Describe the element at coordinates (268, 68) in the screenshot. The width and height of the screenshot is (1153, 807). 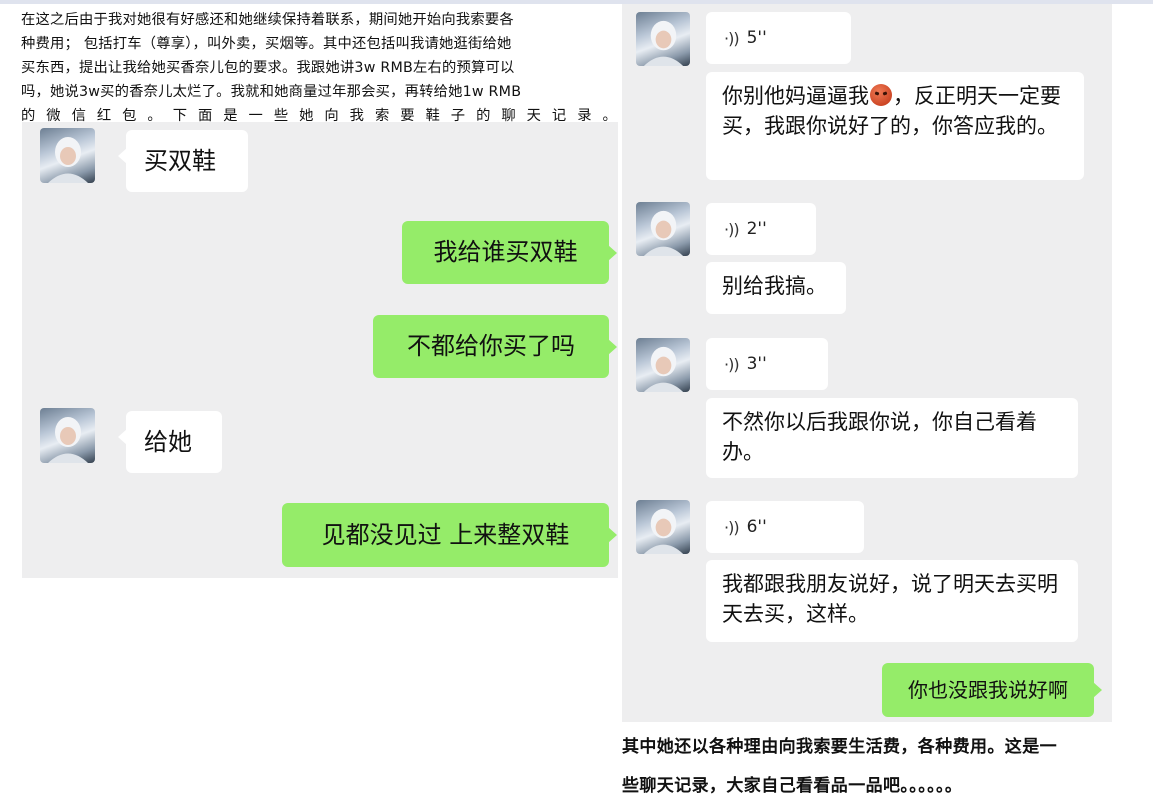
I see `intro-line: 买东西，提出让我给她买香奈儿包的要求。我跟她讲3w RMB左右的预算可以` at that location.